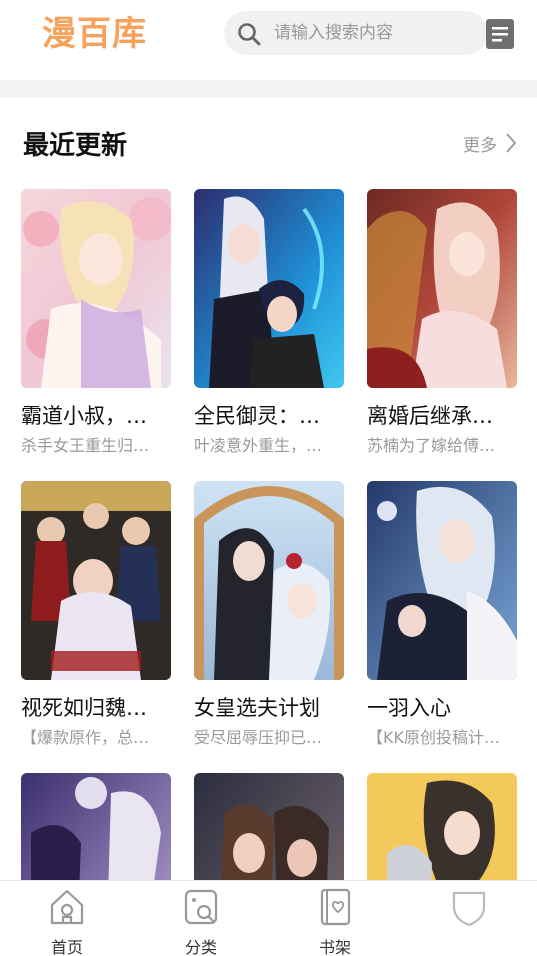 This screenshot has width=537, height=956. I want to click on nav-item-category: 分类, so click(201, 921).